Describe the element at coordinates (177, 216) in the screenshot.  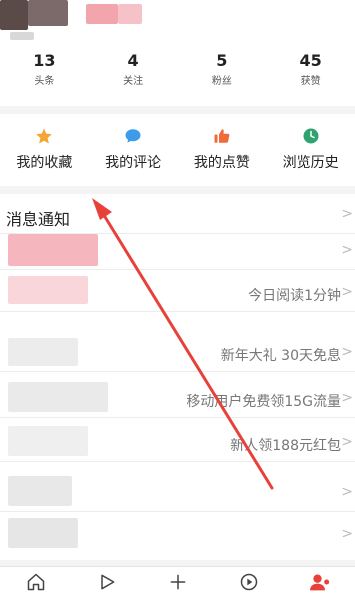
I see `row-notifications: 消息通知 >` at that location.